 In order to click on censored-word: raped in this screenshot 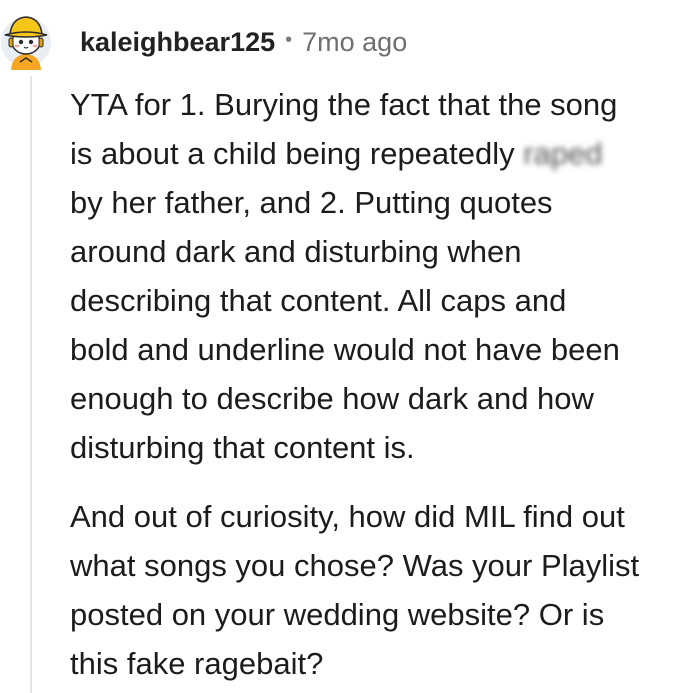, I will do `click(563, 153)`.